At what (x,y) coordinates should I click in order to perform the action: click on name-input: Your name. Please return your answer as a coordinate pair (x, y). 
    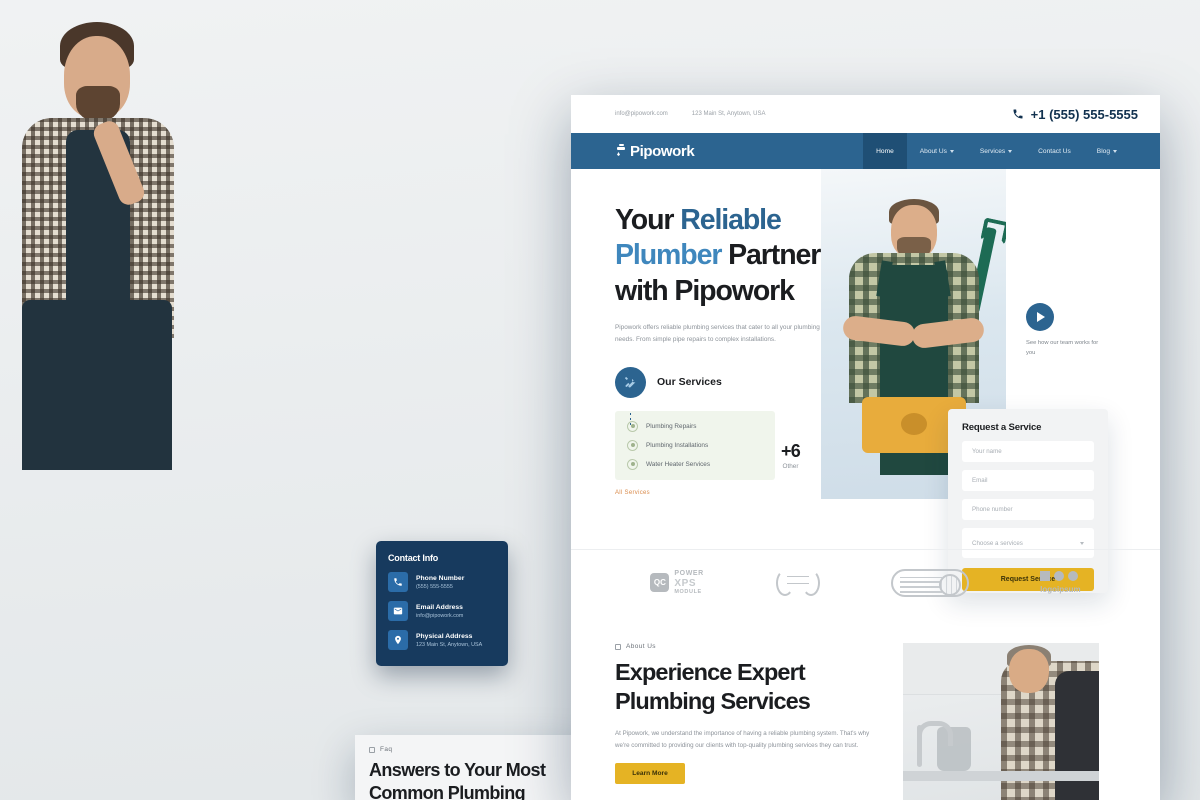
    Looking at the image, I should click on (1028, 451).